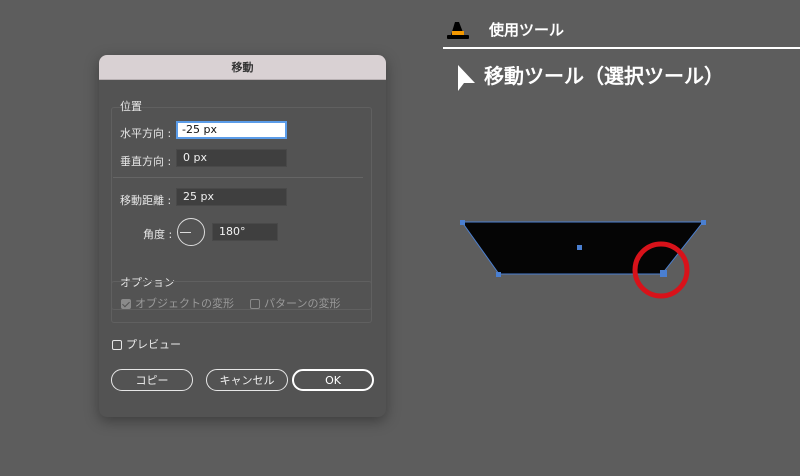  Describe the element at coordinates (458, 30) in the screenshot. I see `witch-hat-icon` at that location.